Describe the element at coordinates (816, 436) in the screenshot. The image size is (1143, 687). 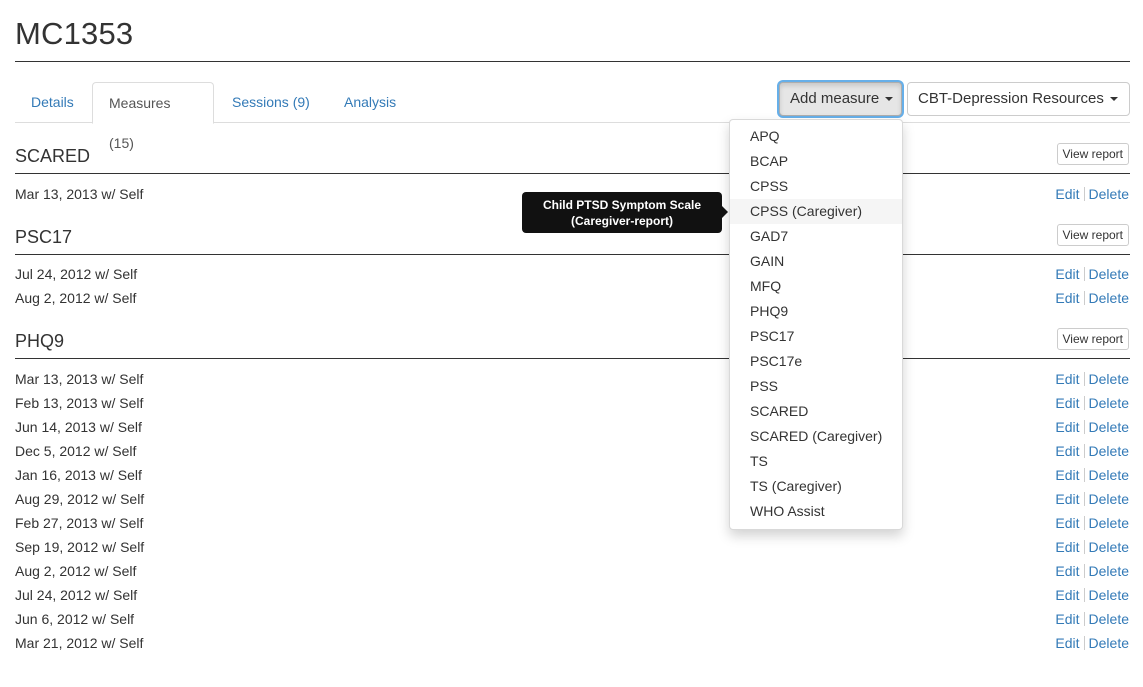
I see `menu-item-scared-caregiver: SCARED (Caregiver)` at that location.